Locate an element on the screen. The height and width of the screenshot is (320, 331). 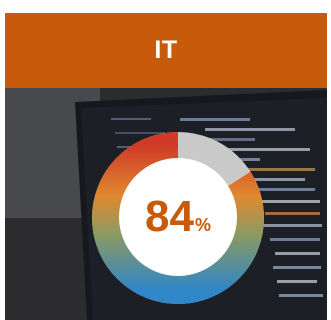
card-title: IT is located at coordinates (166, 50).